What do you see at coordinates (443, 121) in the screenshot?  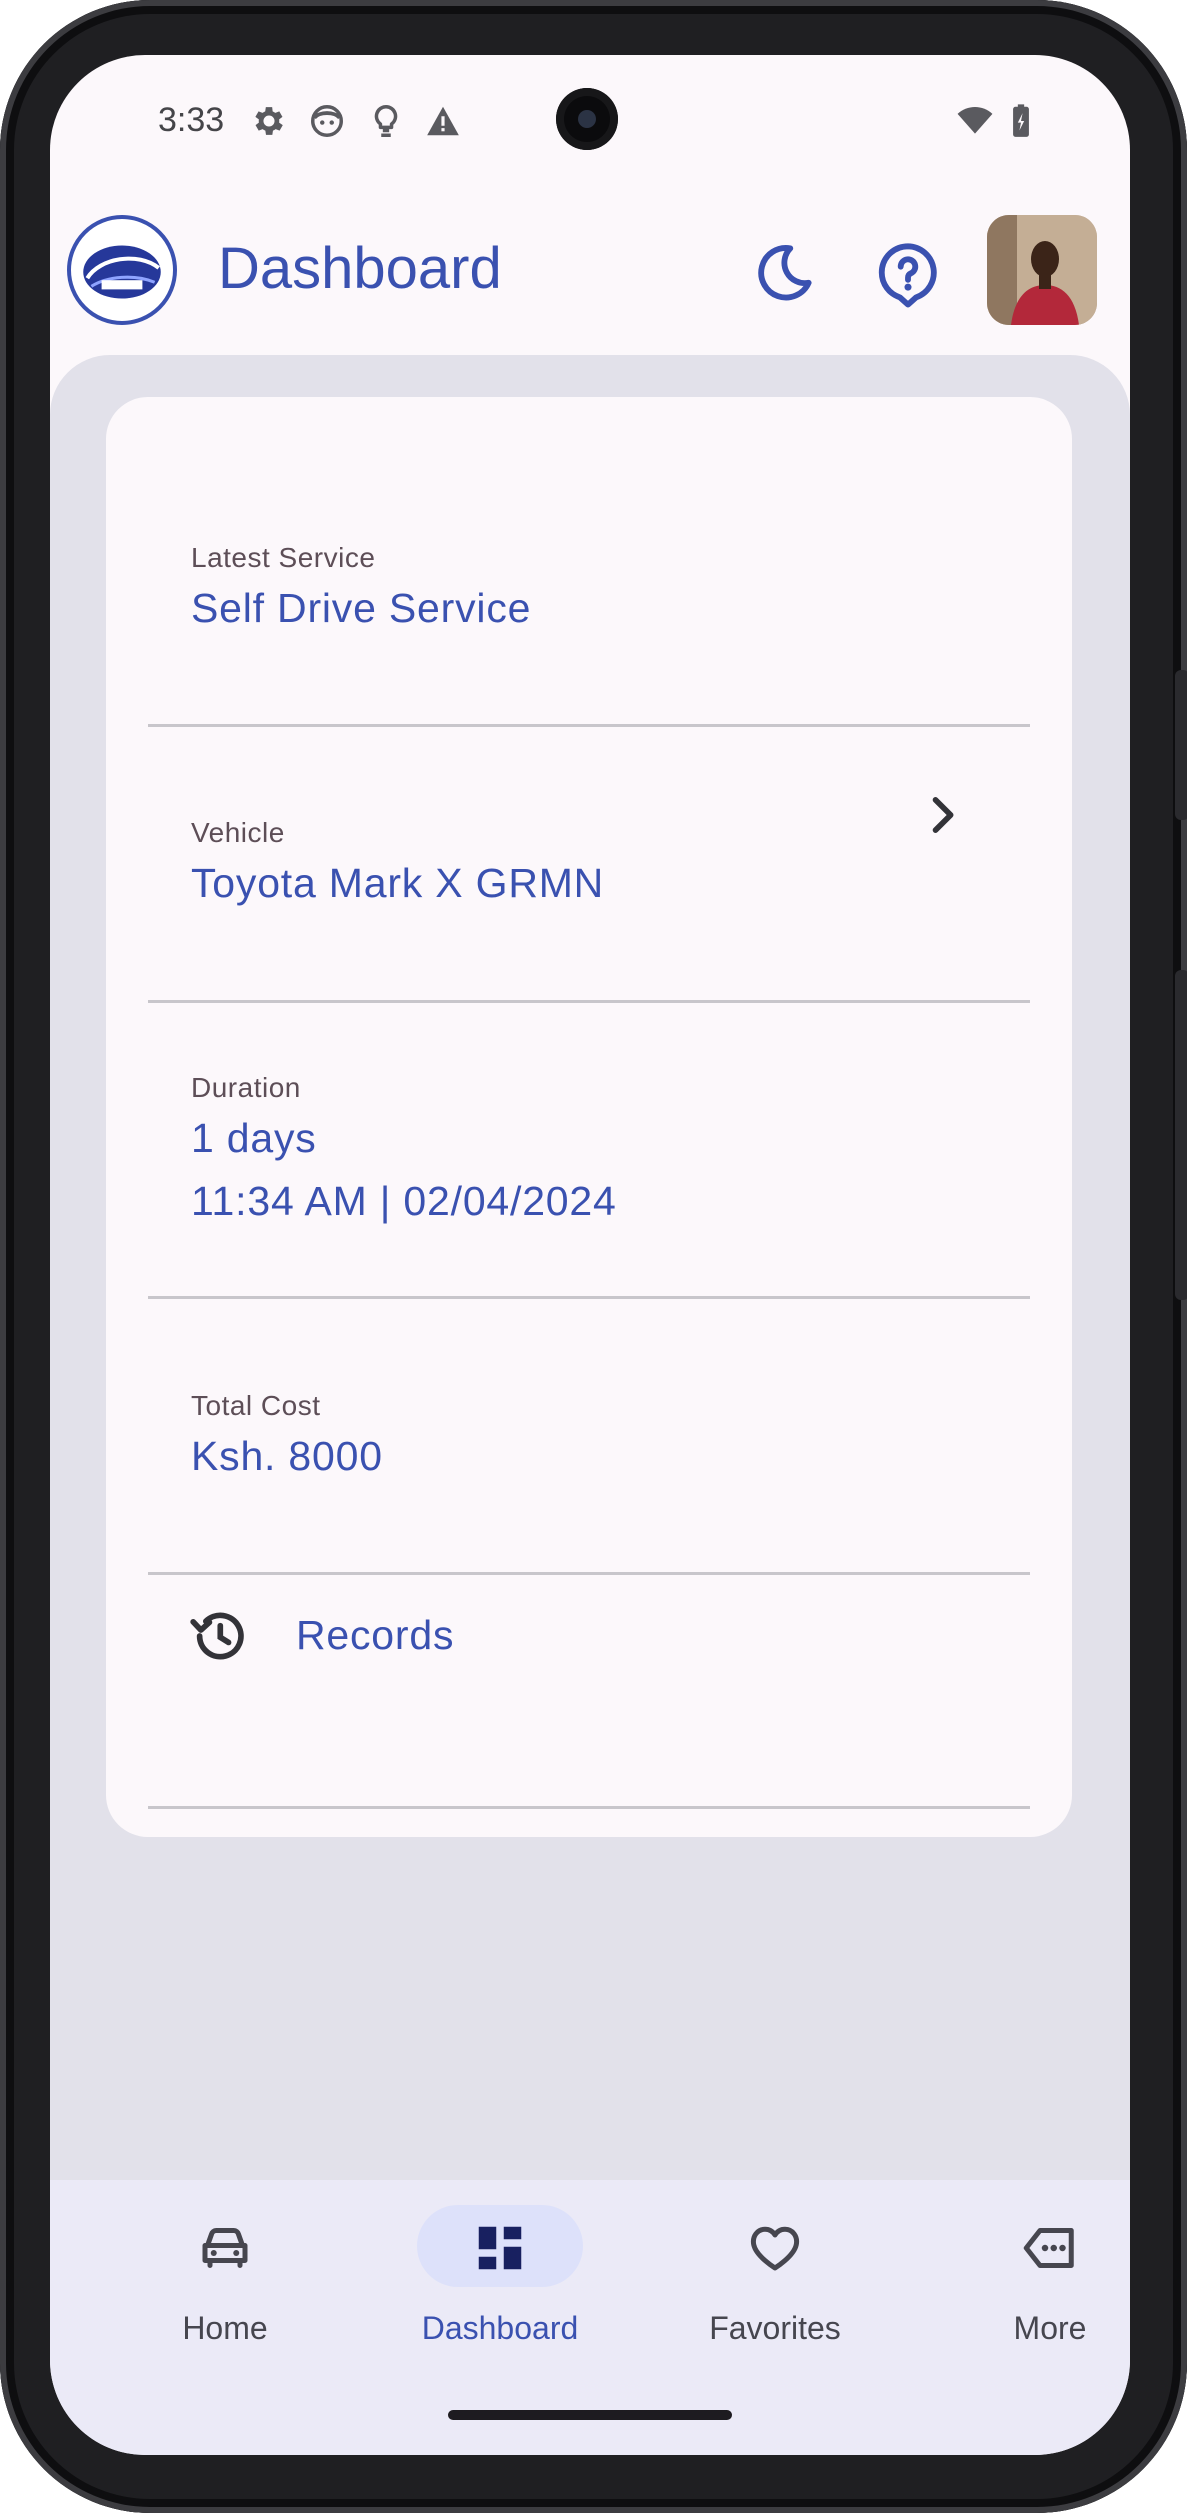 I see `warning-icon` at bounding box center [443, 121].